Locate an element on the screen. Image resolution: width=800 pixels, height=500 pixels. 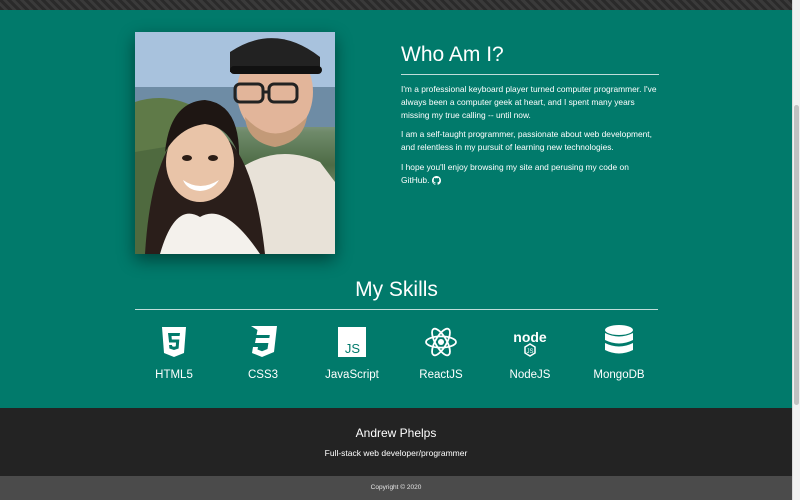
skill-label-nodejs: NodeJS is located at coordinates (530, 375).